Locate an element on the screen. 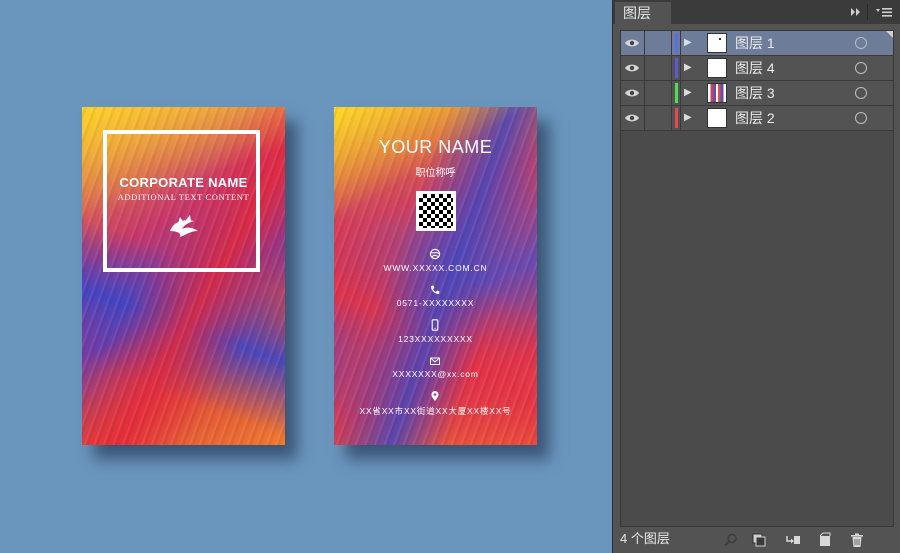 The image size is (900, 553). phone-text: 0571-XXXXXXXX is located at coordinates (435, 303).